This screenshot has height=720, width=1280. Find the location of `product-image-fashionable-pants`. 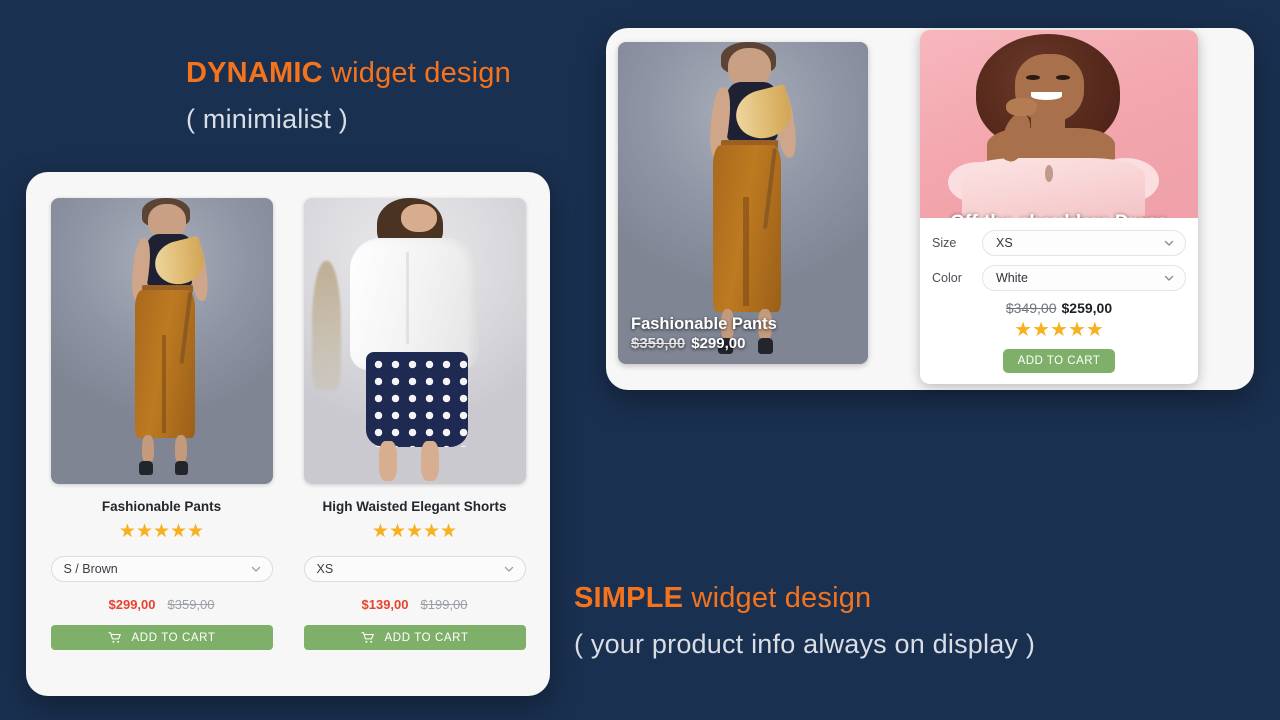

product-image-fashionable-pants is located at coordinates (161, 341).